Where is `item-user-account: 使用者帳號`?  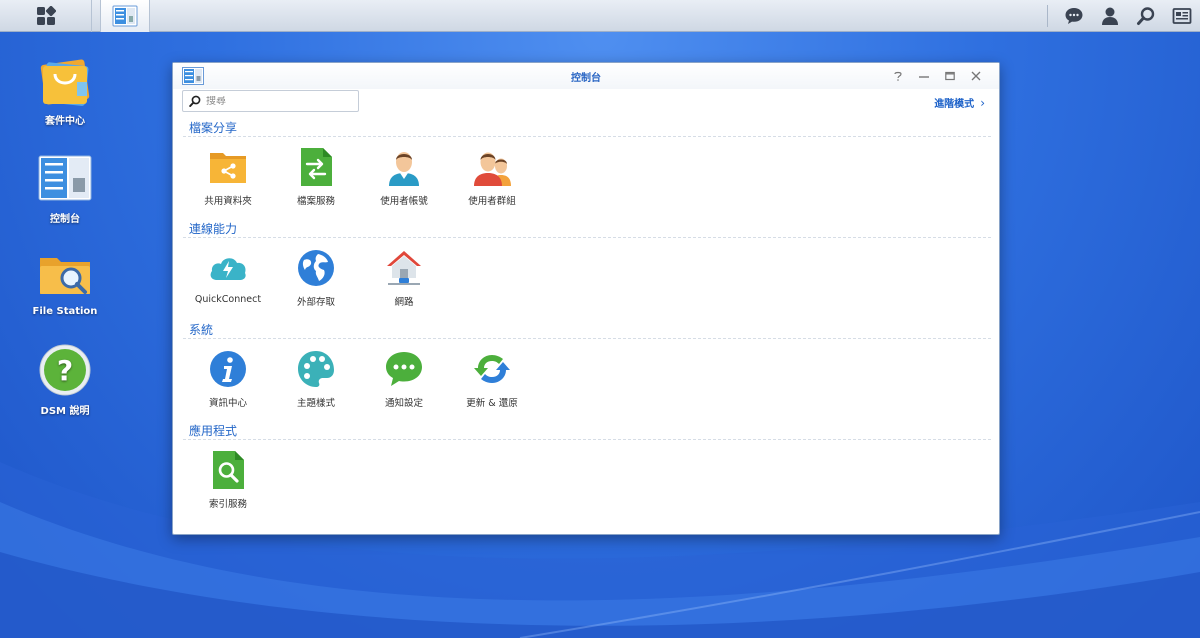
item-user-account: 使用者帳號 is located at coordinates (404, 177).